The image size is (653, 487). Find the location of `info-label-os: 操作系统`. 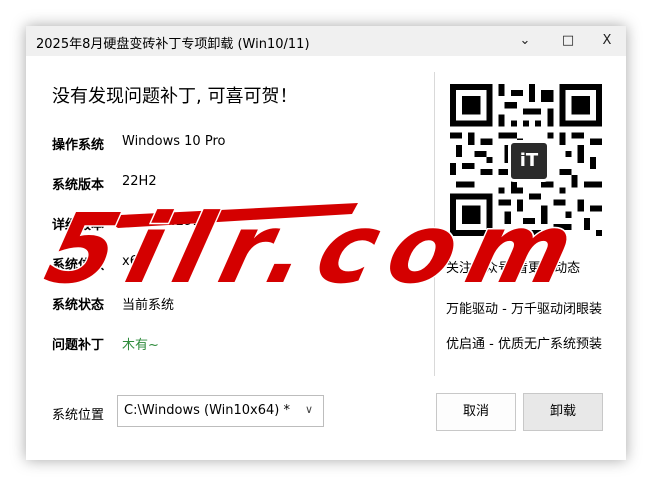

info-label-os: 操作系统 is located at coordinates (78, 145).